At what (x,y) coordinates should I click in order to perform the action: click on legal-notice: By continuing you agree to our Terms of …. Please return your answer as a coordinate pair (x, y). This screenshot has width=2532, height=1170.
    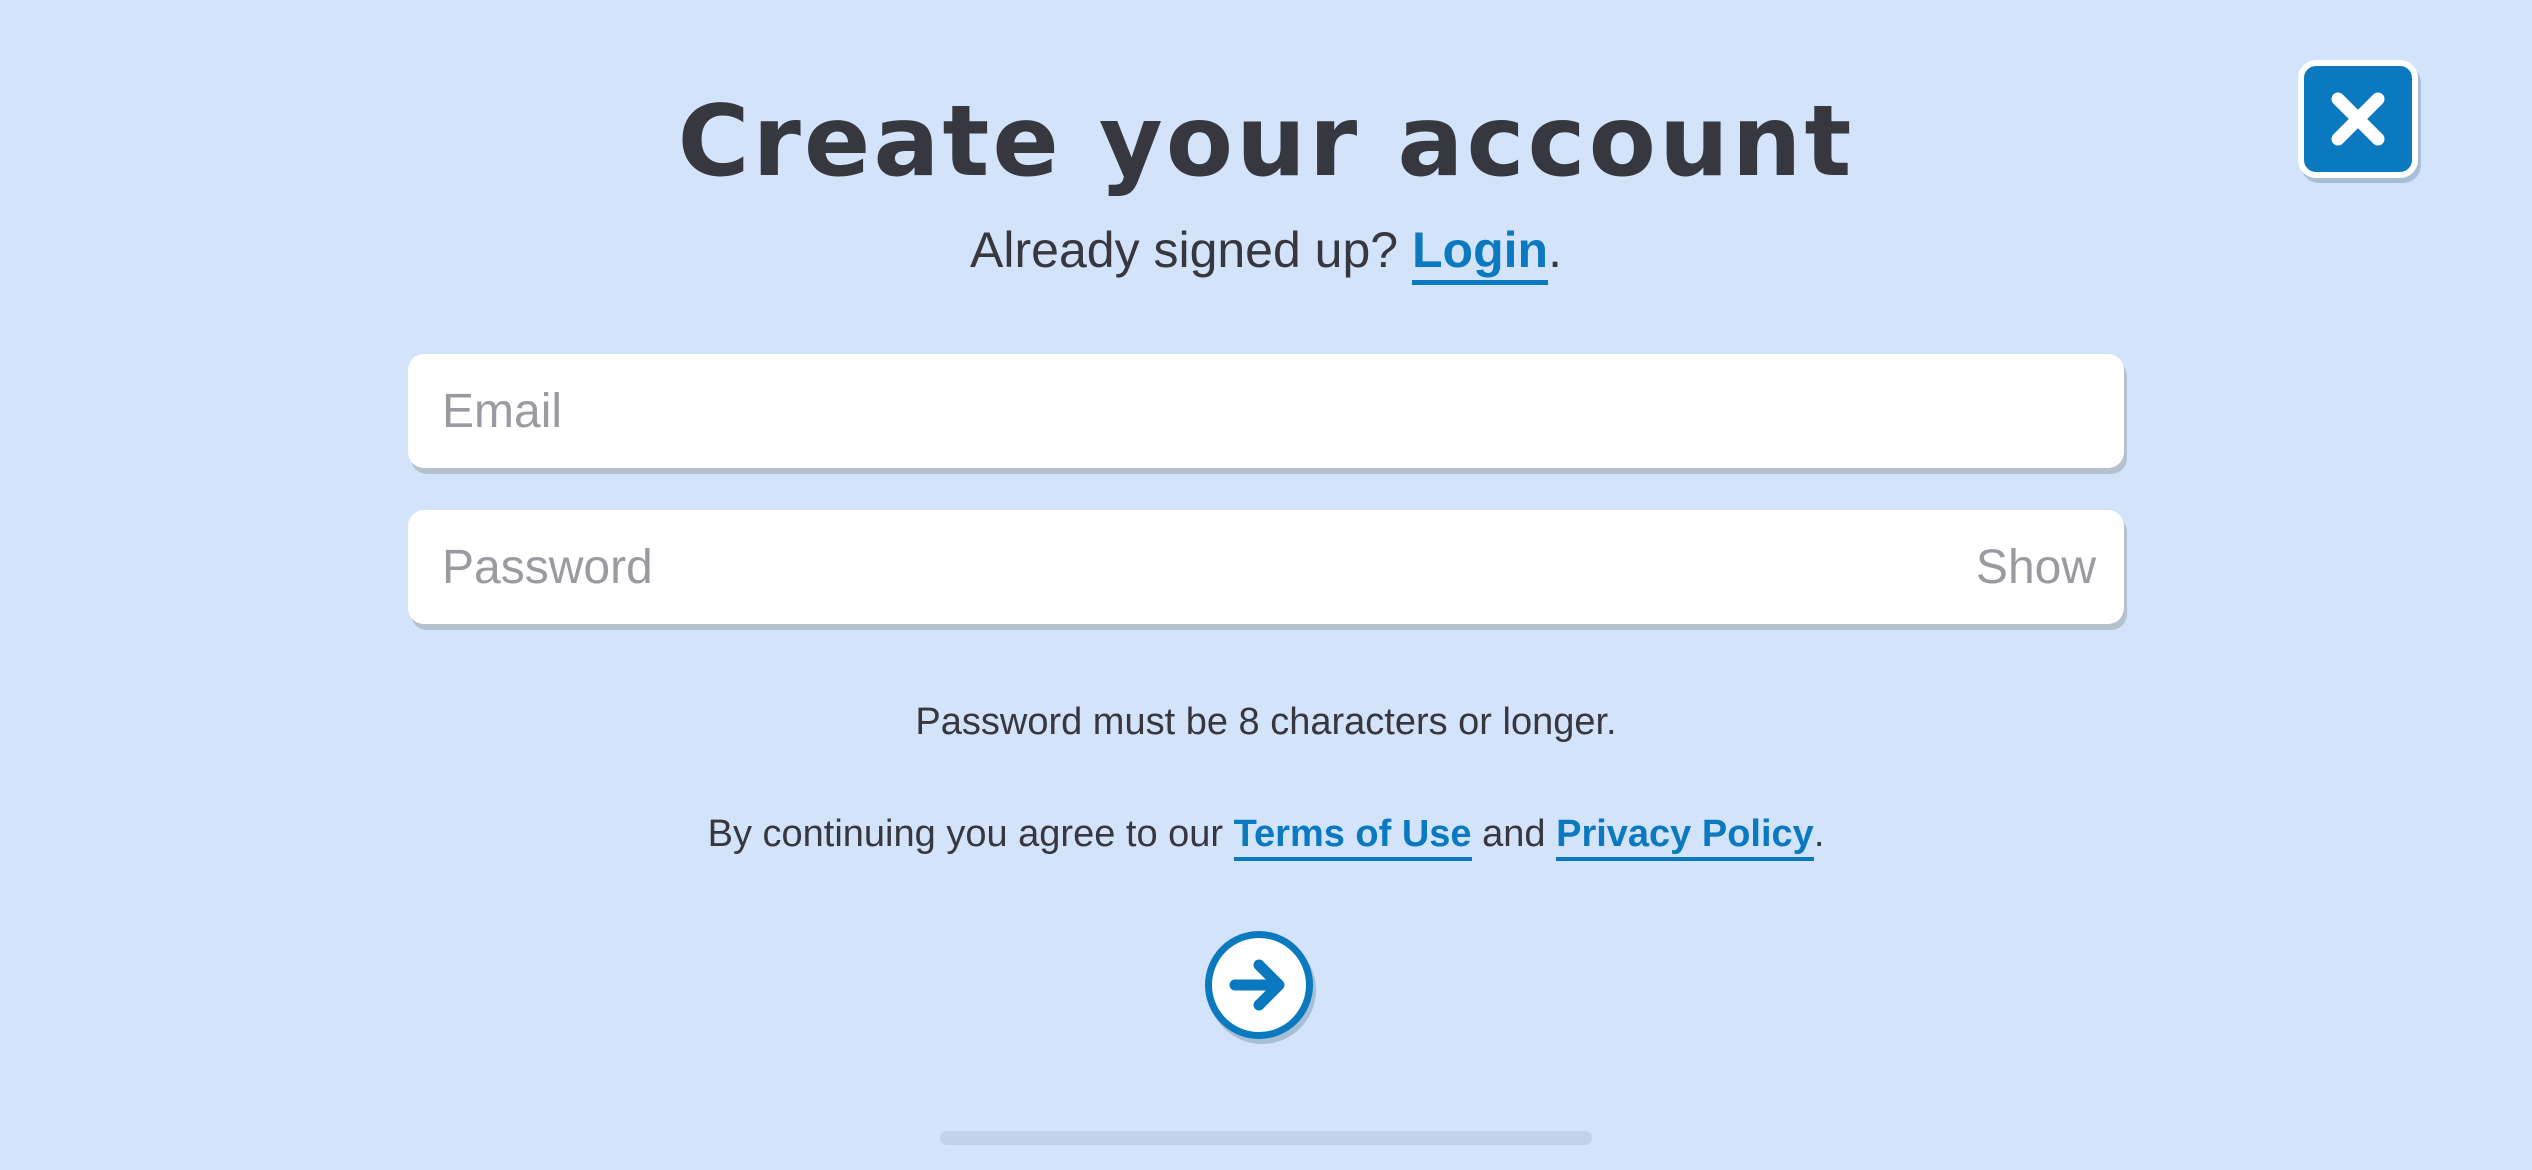
    Looking at the image, I should click on (1266, 834).